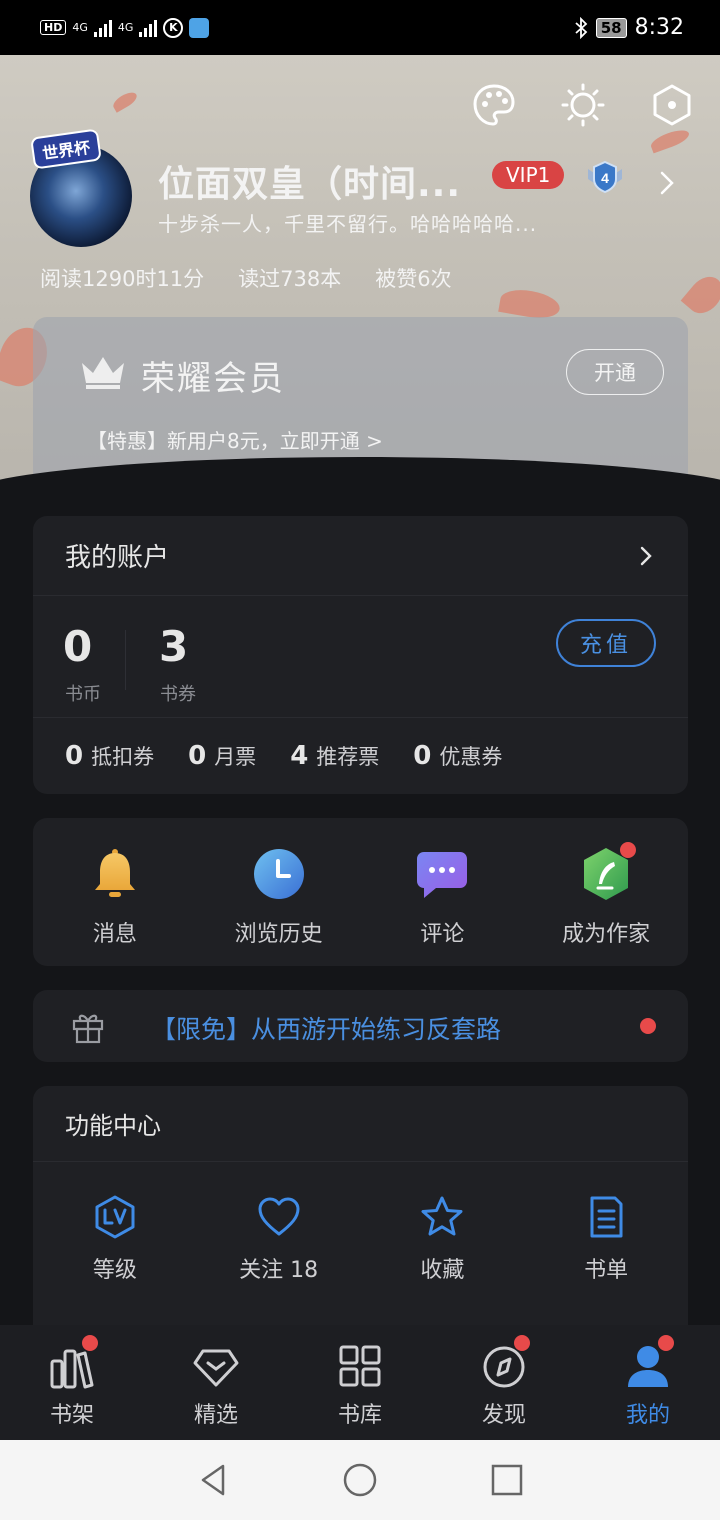  I want to click on recents-icon, so click(507, 1480).